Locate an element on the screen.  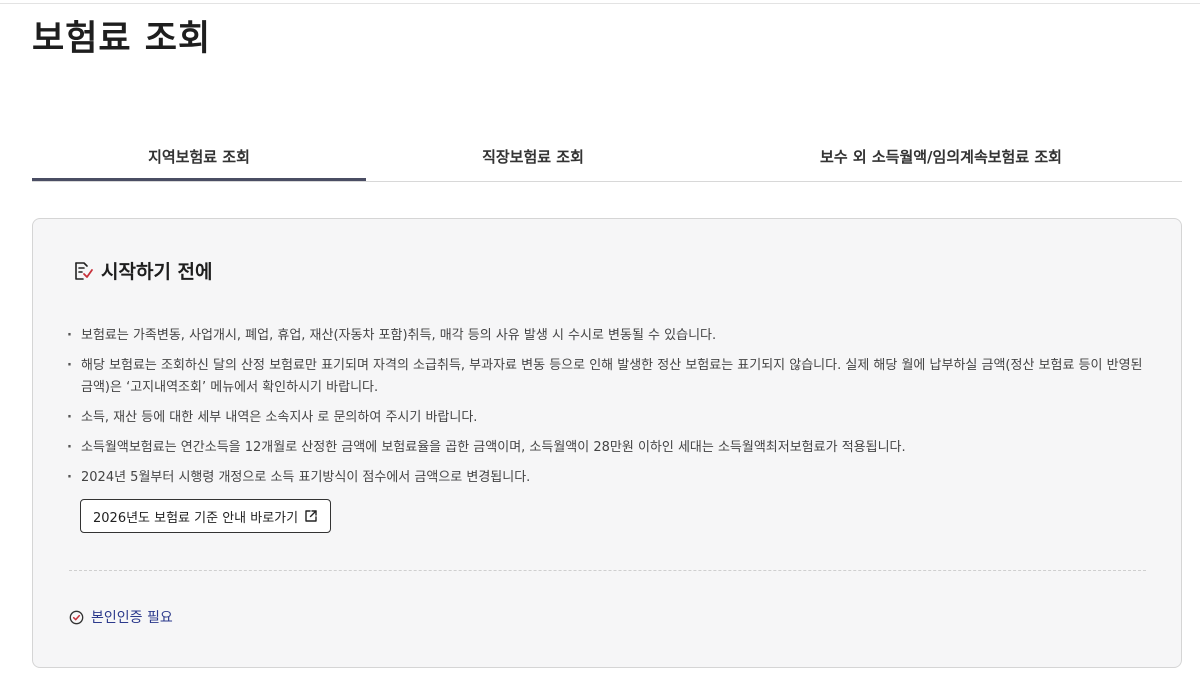
panel-title: 시작하기 전에 is located at coordinates (157, 272).